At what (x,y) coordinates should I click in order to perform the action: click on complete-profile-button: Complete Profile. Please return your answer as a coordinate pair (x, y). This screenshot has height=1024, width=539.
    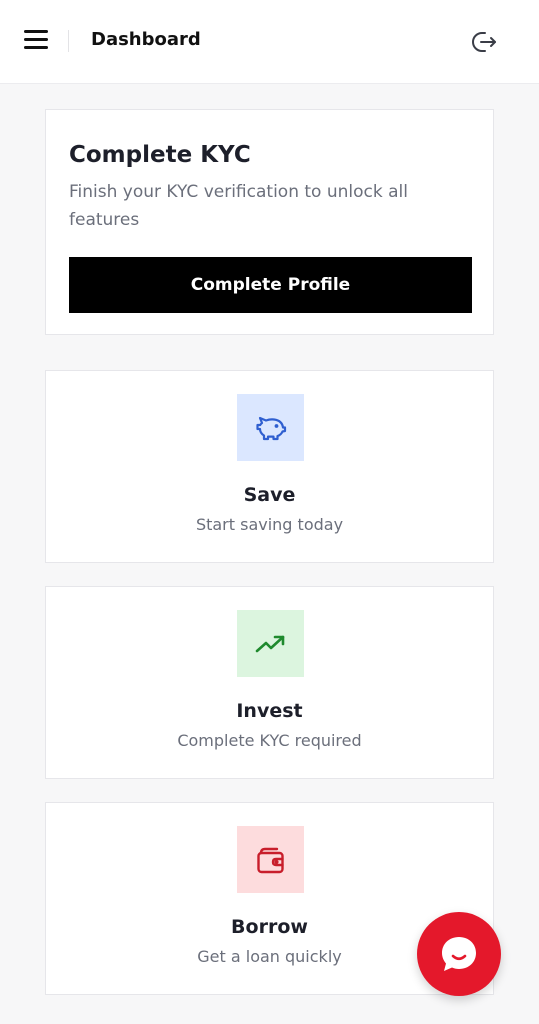
    Looking at the image, I should click on (270, 285).